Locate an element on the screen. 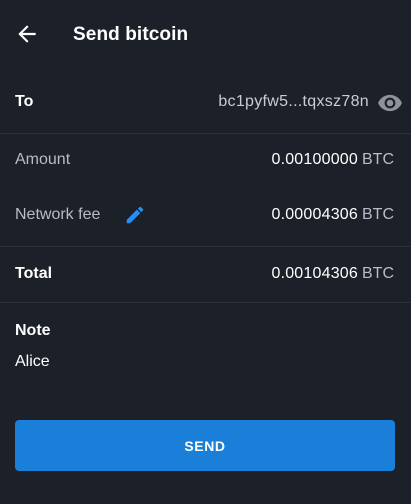  amount-label: Amount is located at coordinates (43, 159).